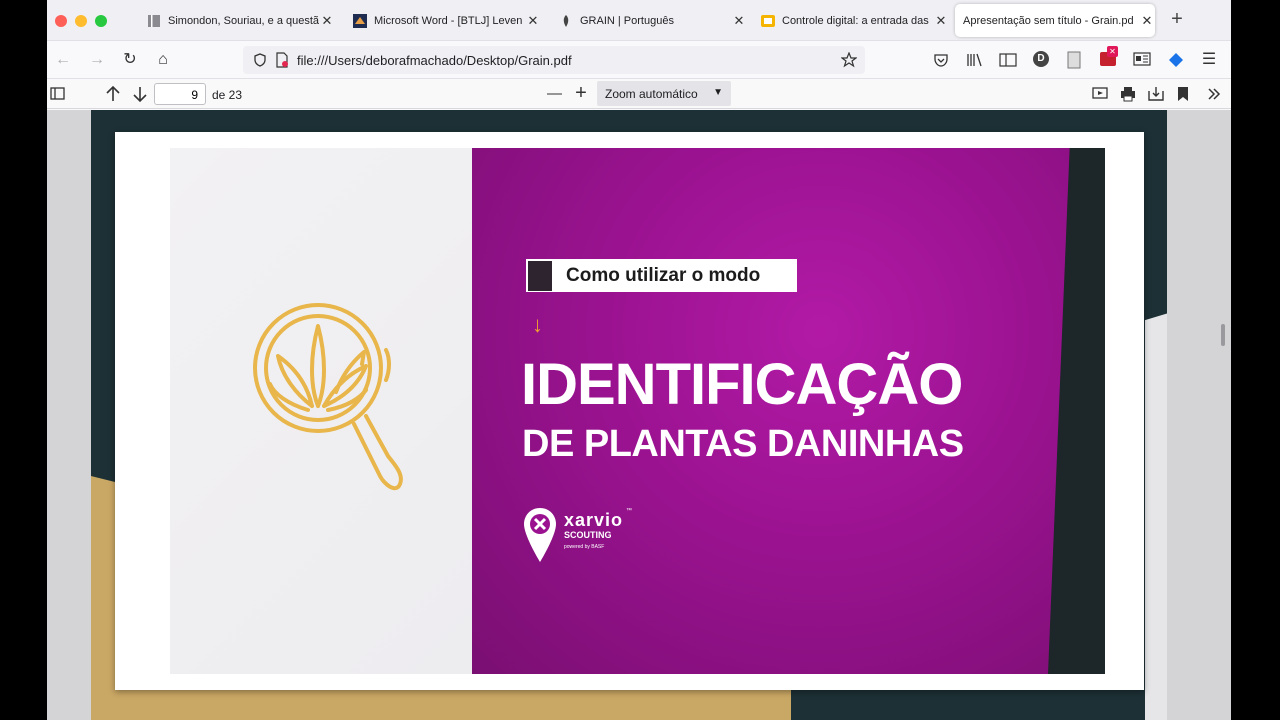  I want to click on extension-icon: ✕, so click(1109, 56).